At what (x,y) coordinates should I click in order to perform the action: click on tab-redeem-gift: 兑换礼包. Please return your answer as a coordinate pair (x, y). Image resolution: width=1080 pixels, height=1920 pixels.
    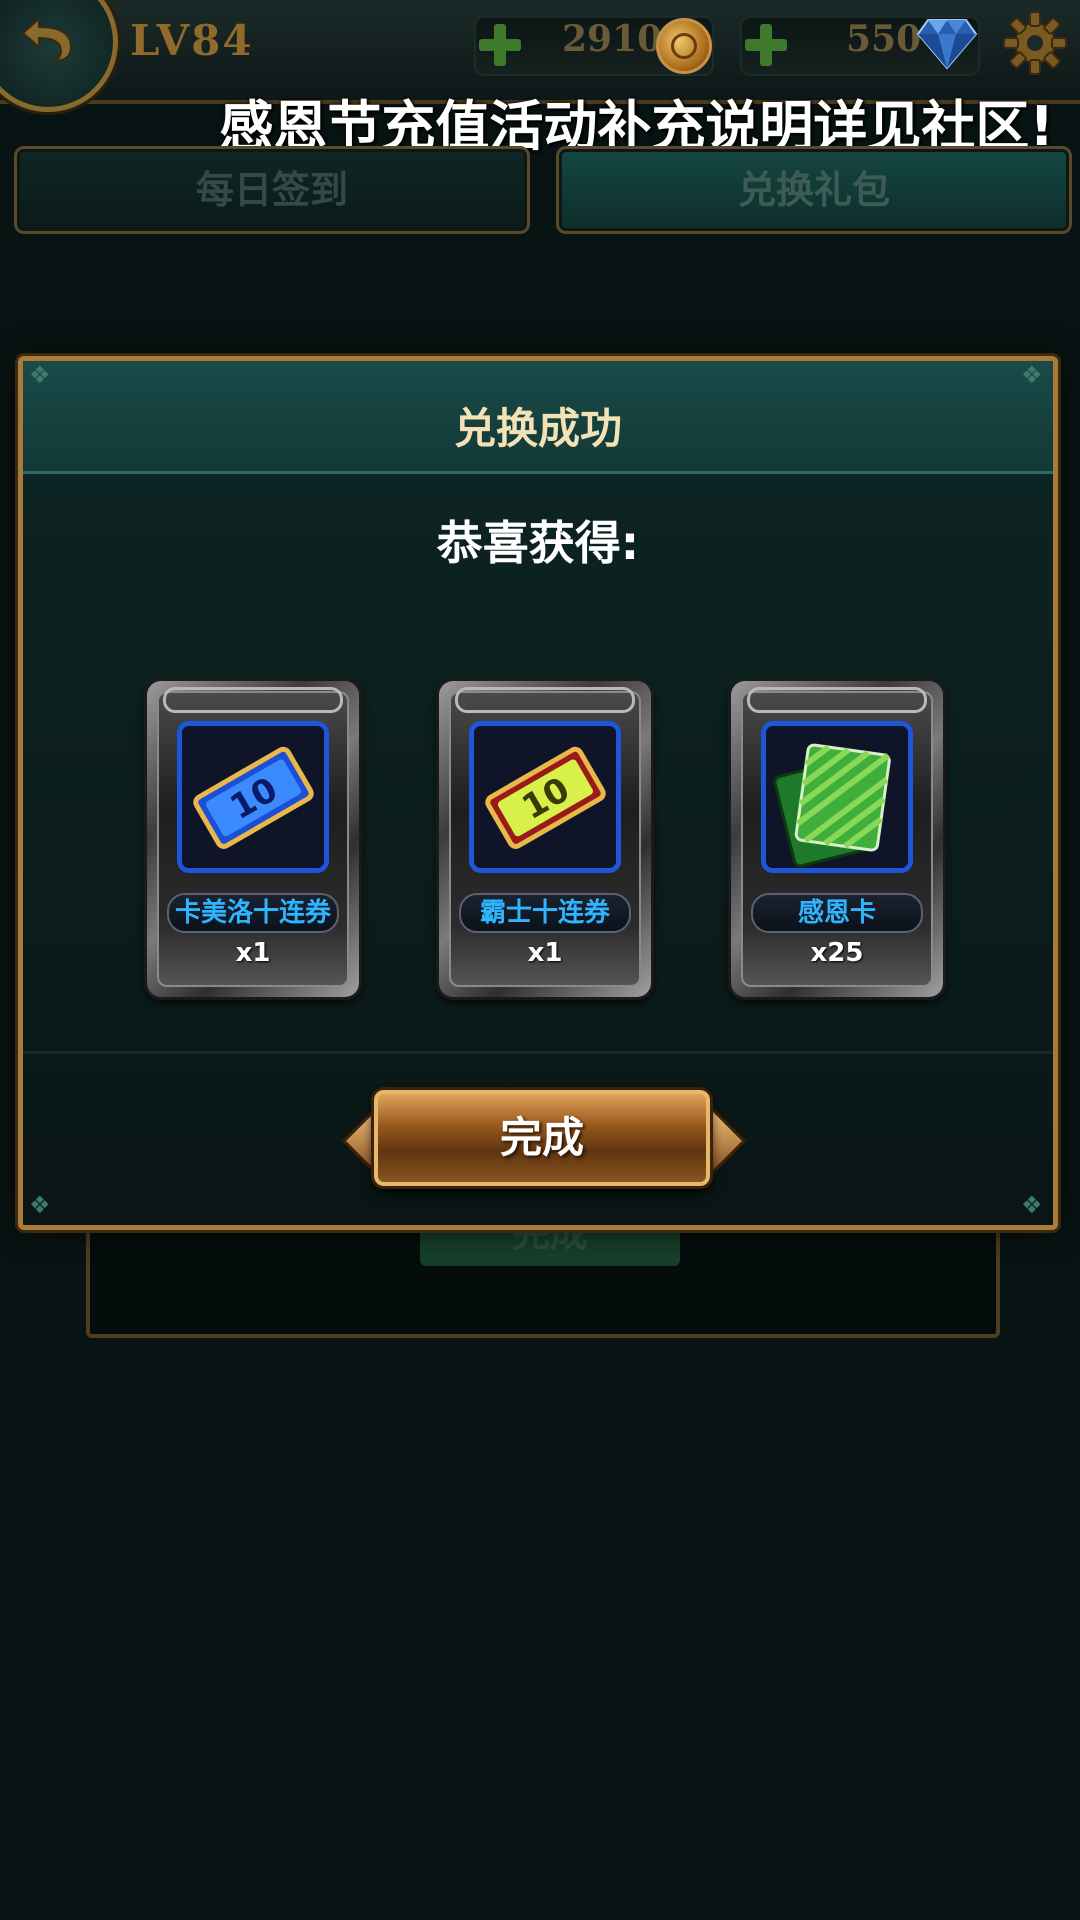
    Looking at the image, I should click on (814, 190).